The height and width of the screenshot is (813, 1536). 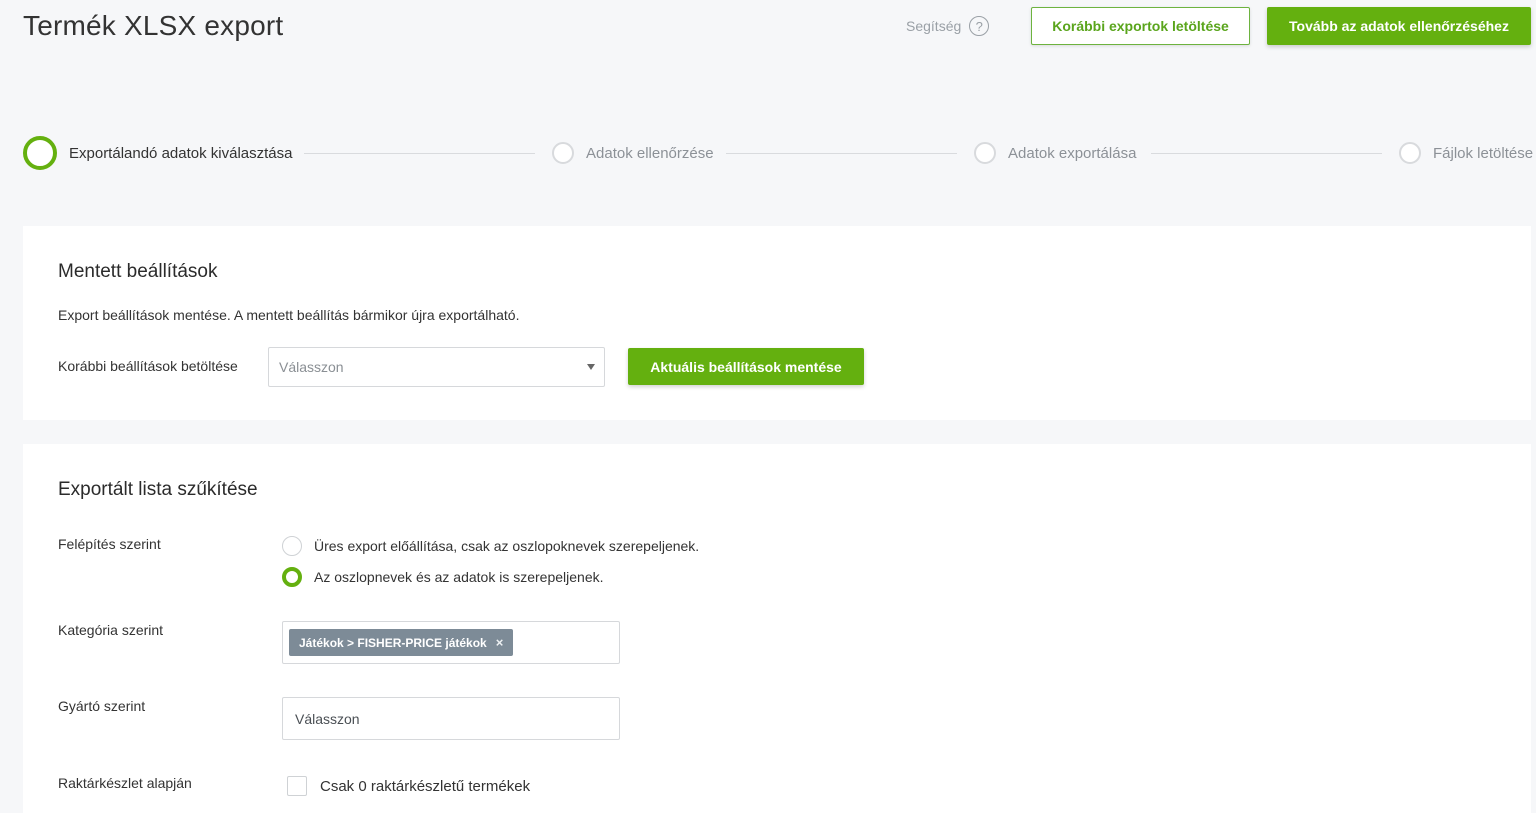 I want to click on stock-label: Raktárkészlet alapján, so click(x=125, y=783).